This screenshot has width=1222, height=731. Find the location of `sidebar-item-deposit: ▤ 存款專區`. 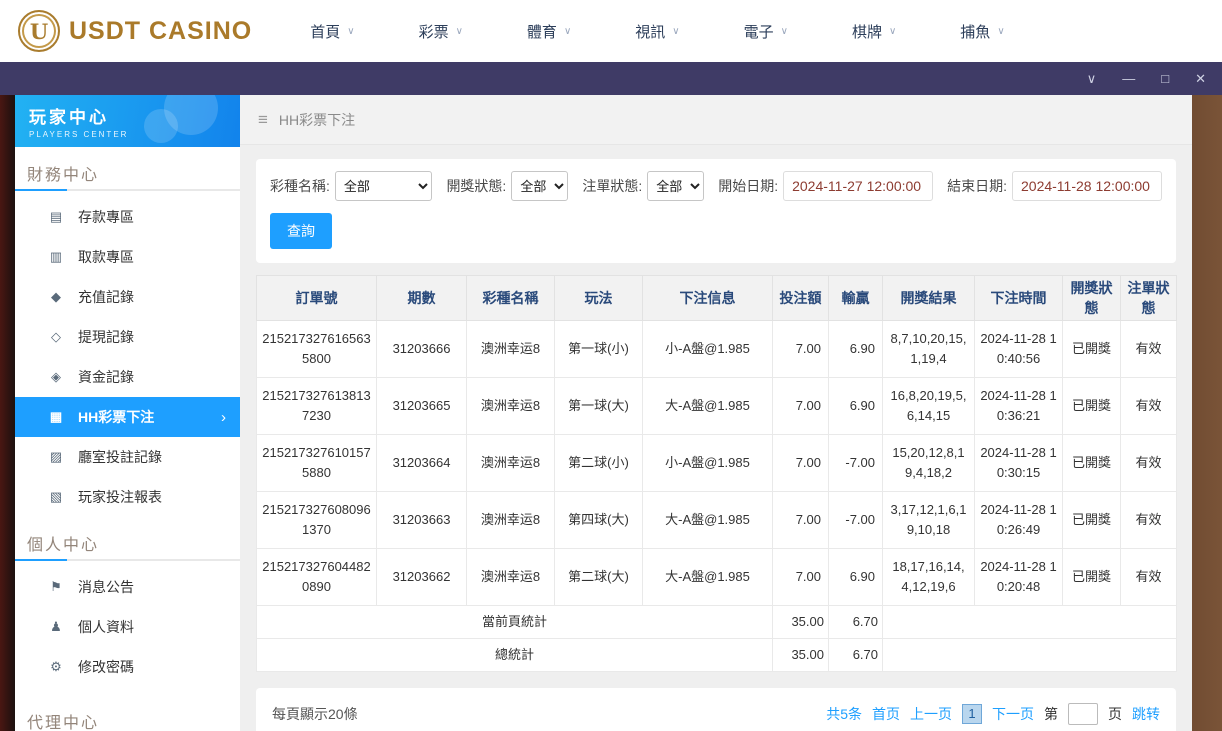

sidebar-item-deposit: ▤ 存款專區 is located at coordinates (127, 217).